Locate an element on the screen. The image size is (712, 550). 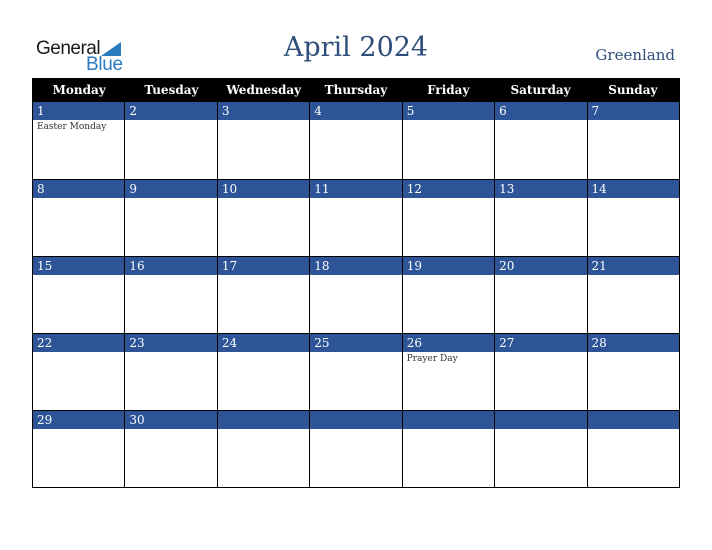
day-cell: 25 is located at coordinates (355, 372).